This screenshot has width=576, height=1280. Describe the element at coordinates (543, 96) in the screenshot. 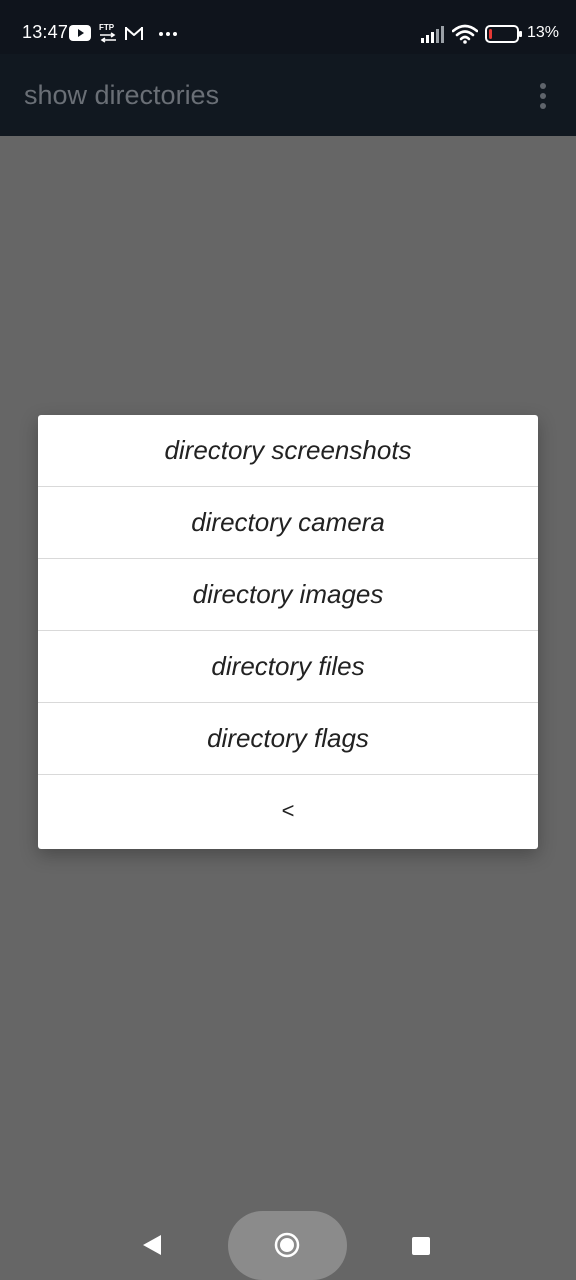

I see `overflow-menu-icon` at that location.